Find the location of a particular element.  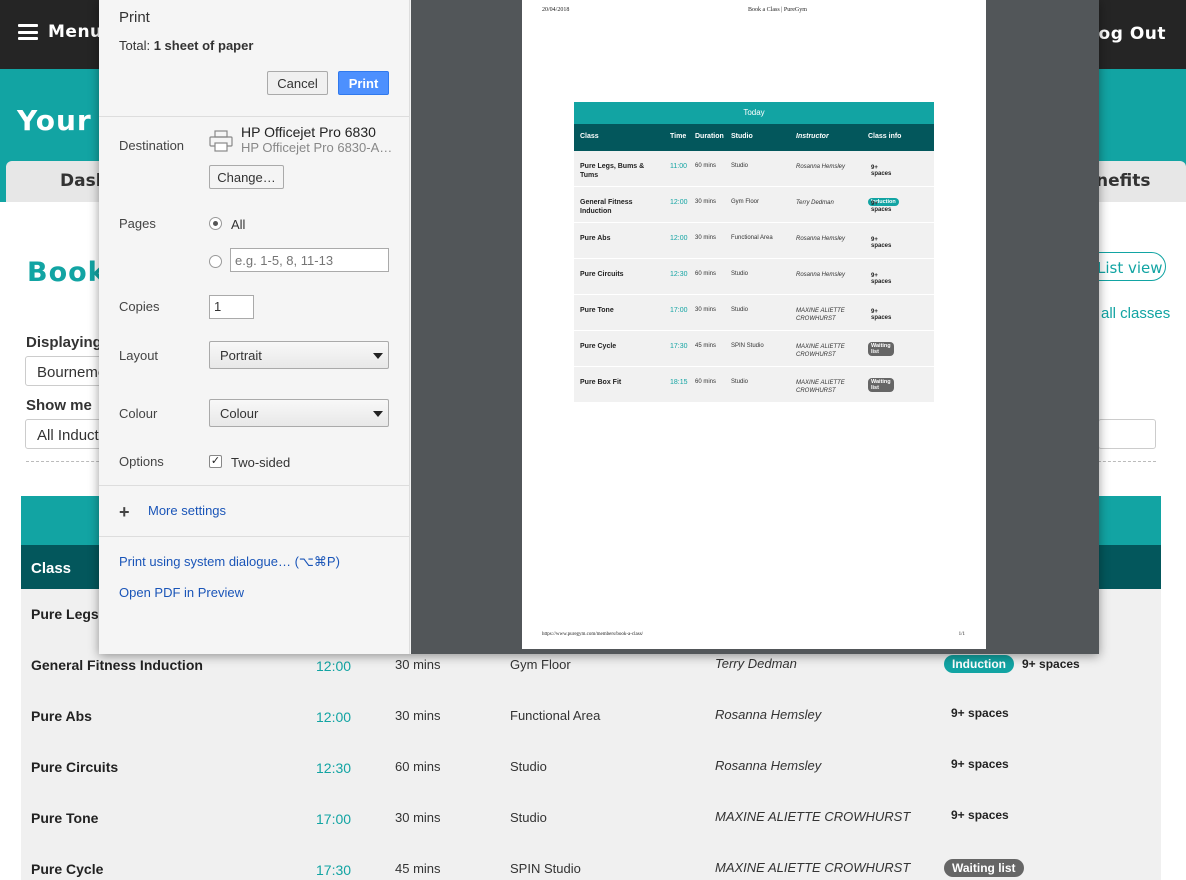

print-title: Print is located at coordinates (134, 17).